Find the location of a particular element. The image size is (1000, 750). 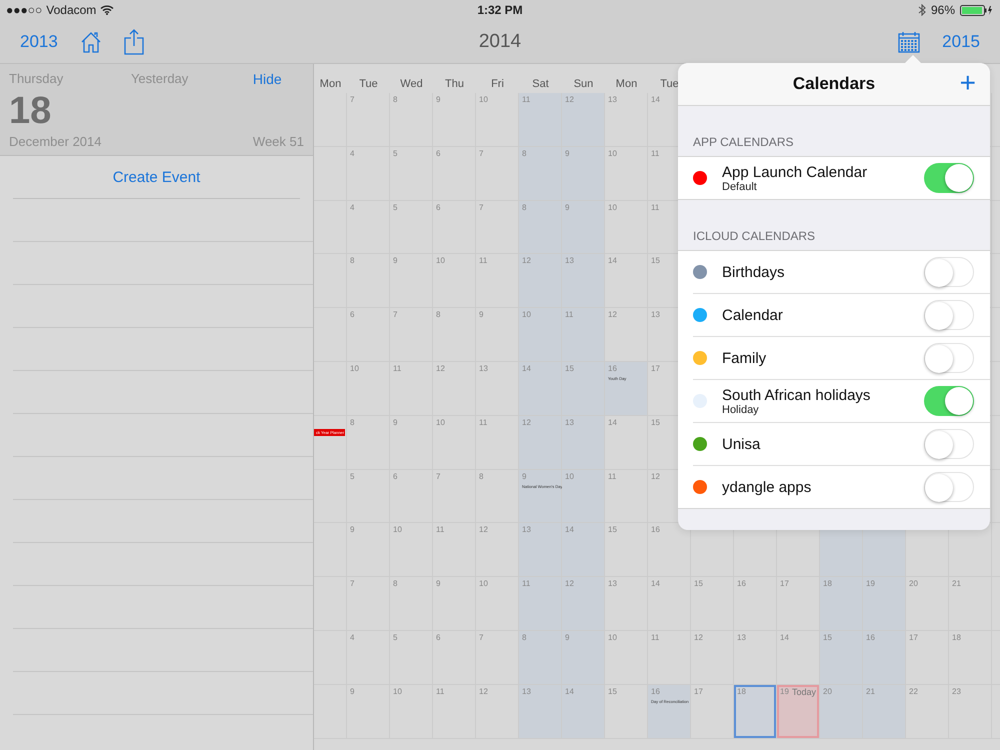

day-cell: 23 is located at coordinates (970, 711).